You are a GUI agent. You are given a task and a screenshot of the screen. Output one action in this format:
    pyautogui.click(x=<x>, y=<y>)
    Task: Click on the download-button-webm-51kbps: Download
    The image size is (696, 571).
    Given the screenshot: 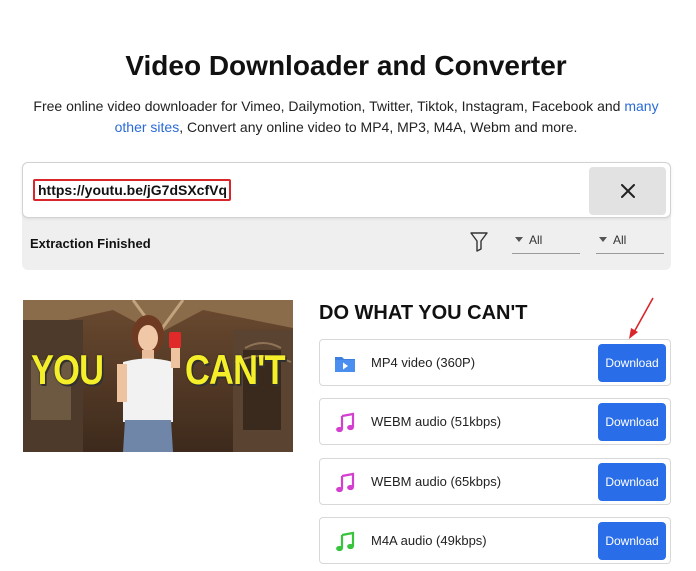 What is the action you would take?
    pyautogui.click(x=632, y=422)
    